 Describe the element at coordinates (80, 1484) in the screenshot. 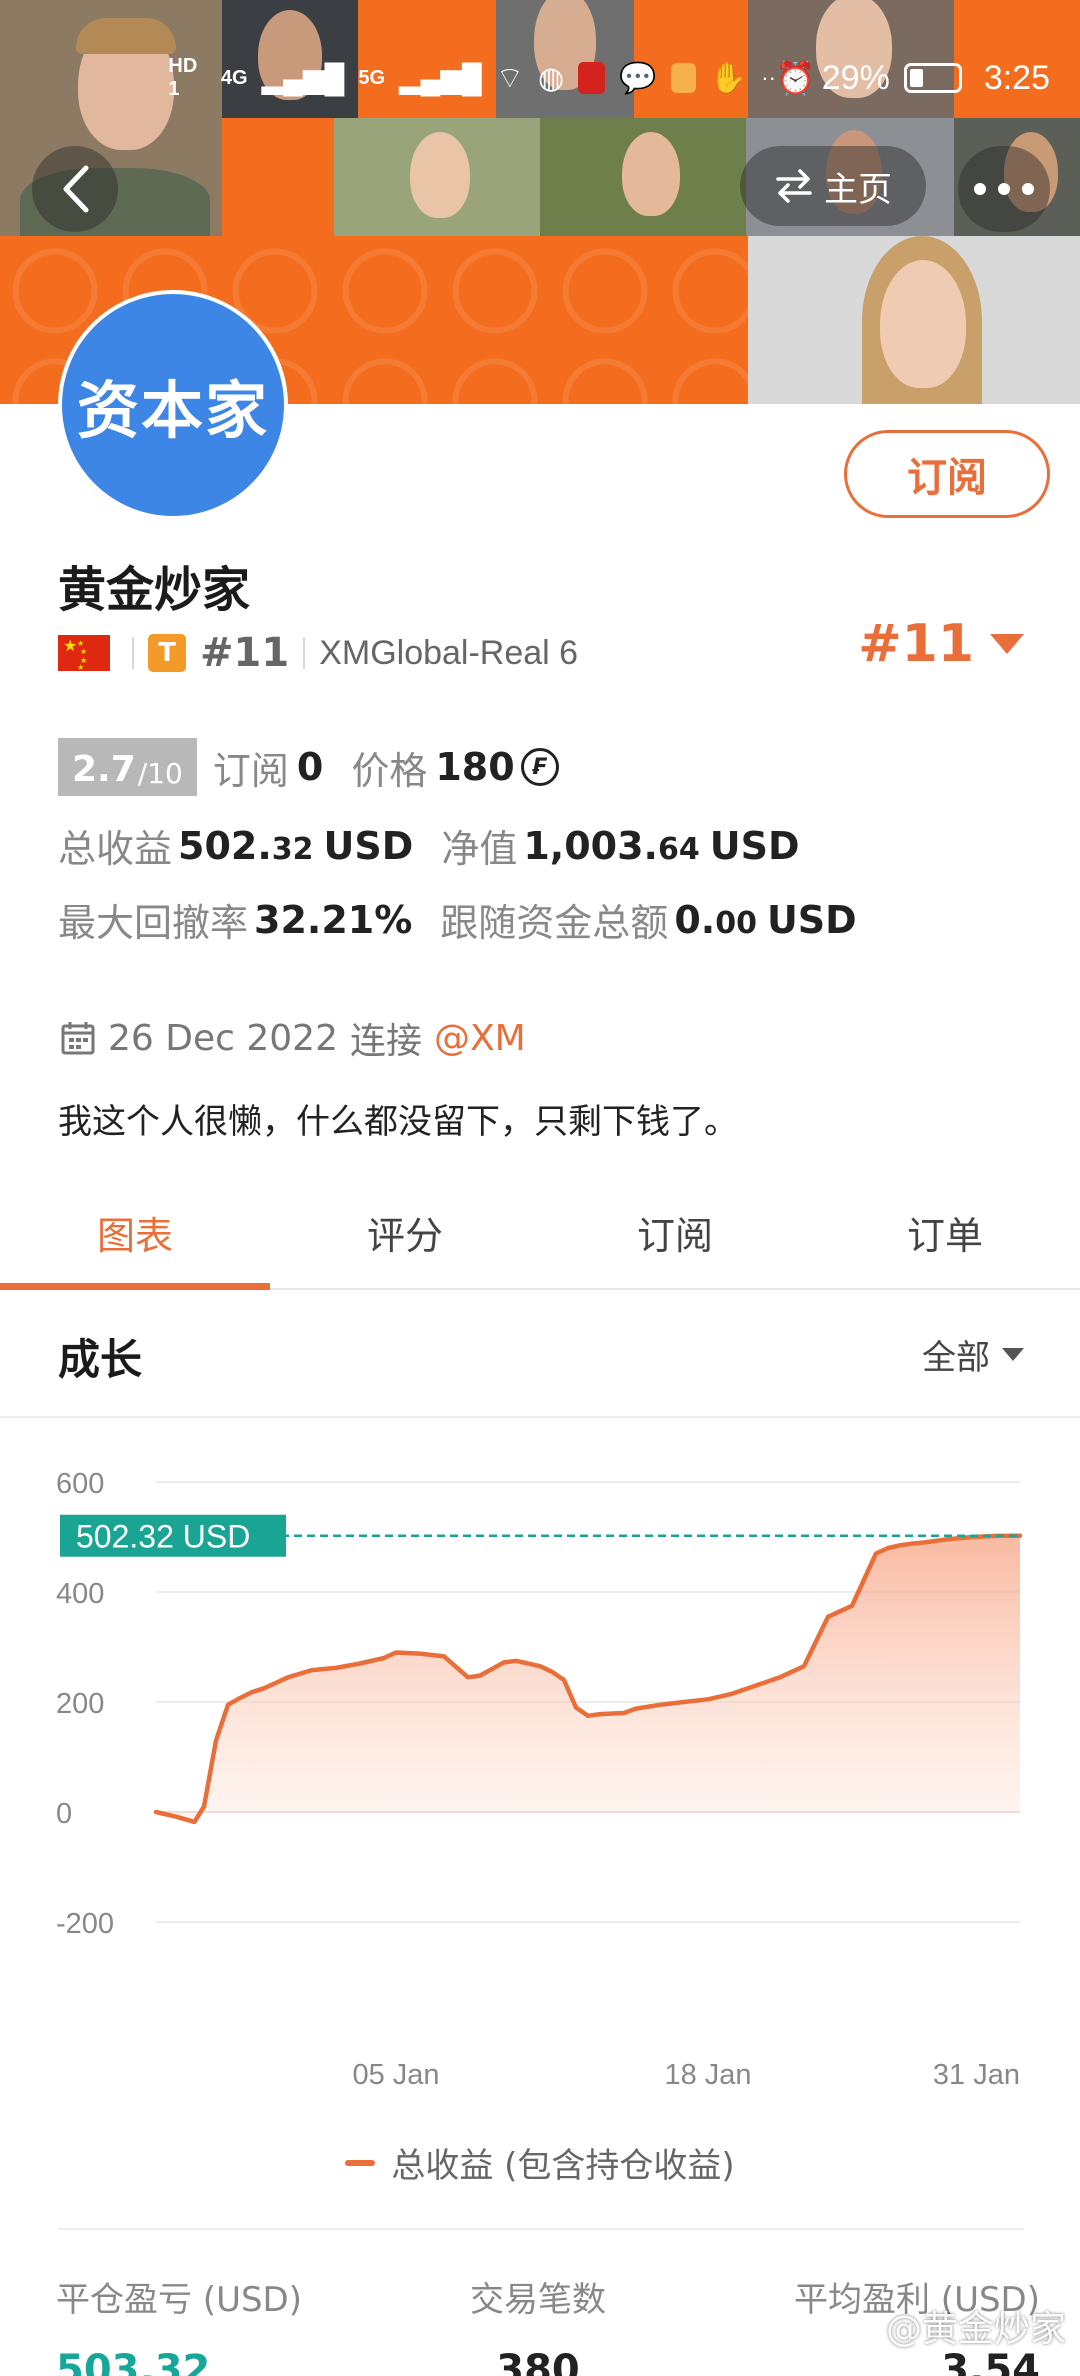

I see `y-tick-label: 600` at that location.